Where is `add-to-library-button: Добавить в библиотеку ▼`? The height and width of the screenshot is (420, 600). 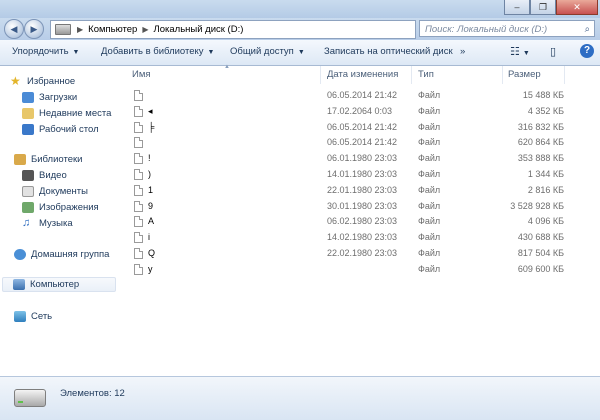 add-to-library-button: Добавить в библиотеку ▼ is located at coordinates (157, 51).